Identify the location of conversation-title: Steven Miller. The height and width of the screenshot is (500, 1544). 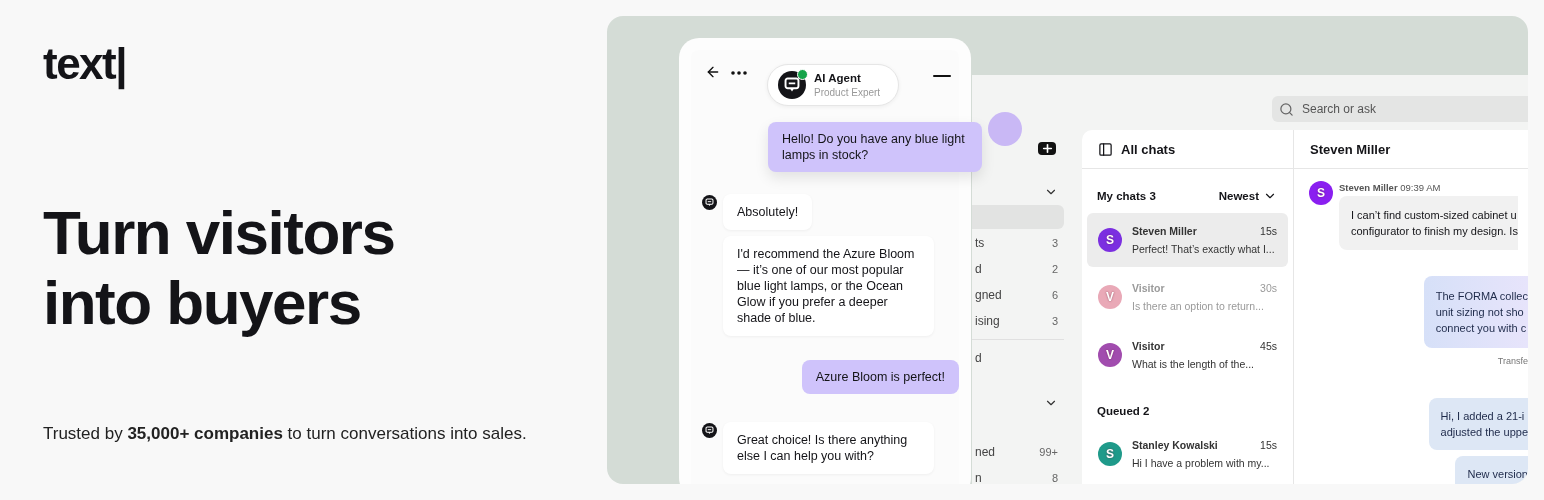
(1350, 149).